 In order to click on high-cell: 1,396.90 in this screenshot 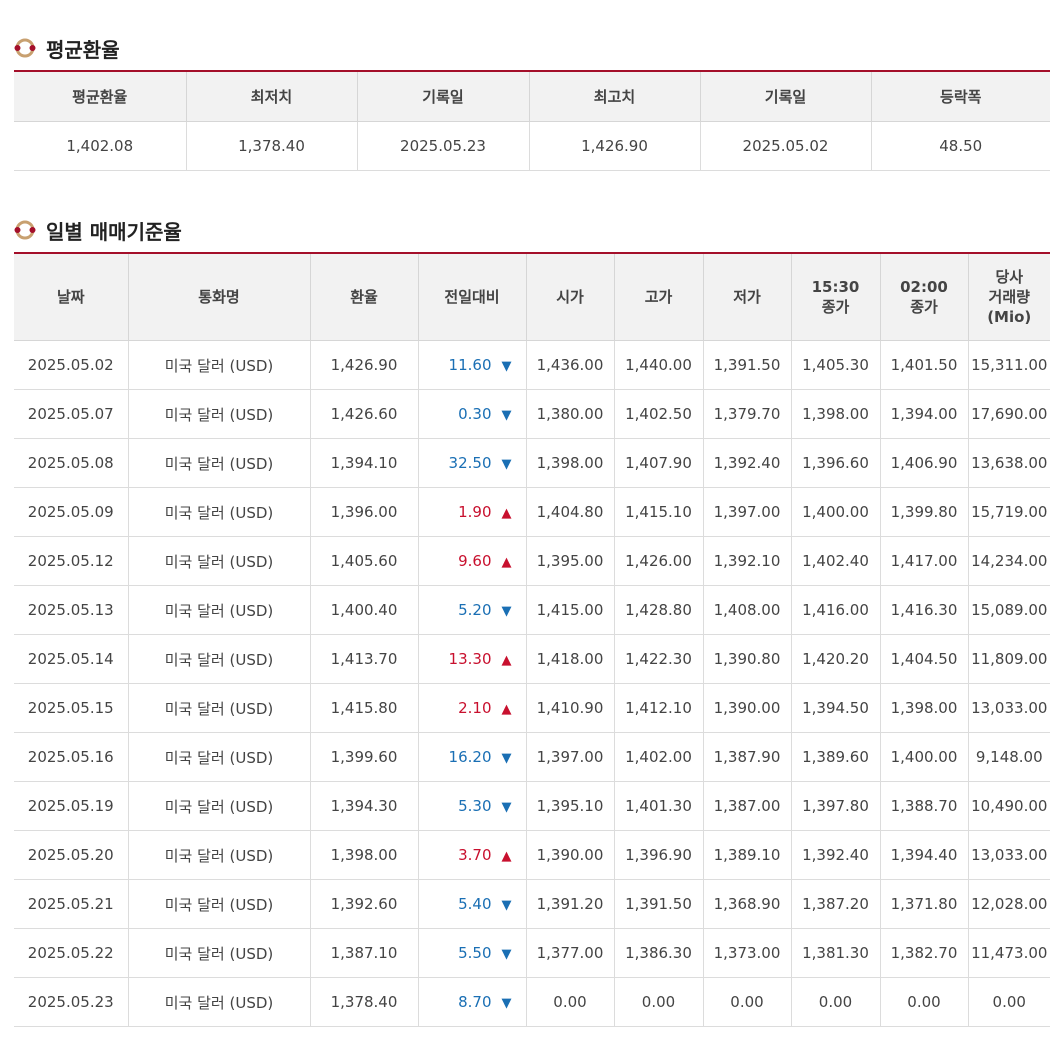, I will do `click(658, 855)`.